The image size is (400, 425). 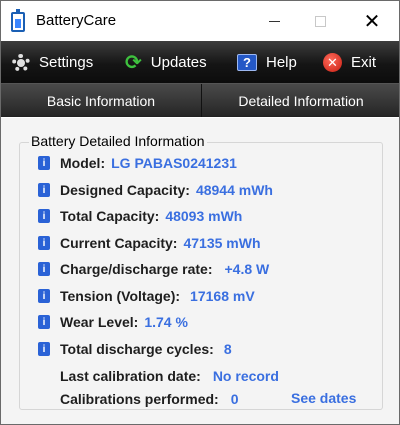 I want to click on updates-label: Updates, so click(x=178, y=62).